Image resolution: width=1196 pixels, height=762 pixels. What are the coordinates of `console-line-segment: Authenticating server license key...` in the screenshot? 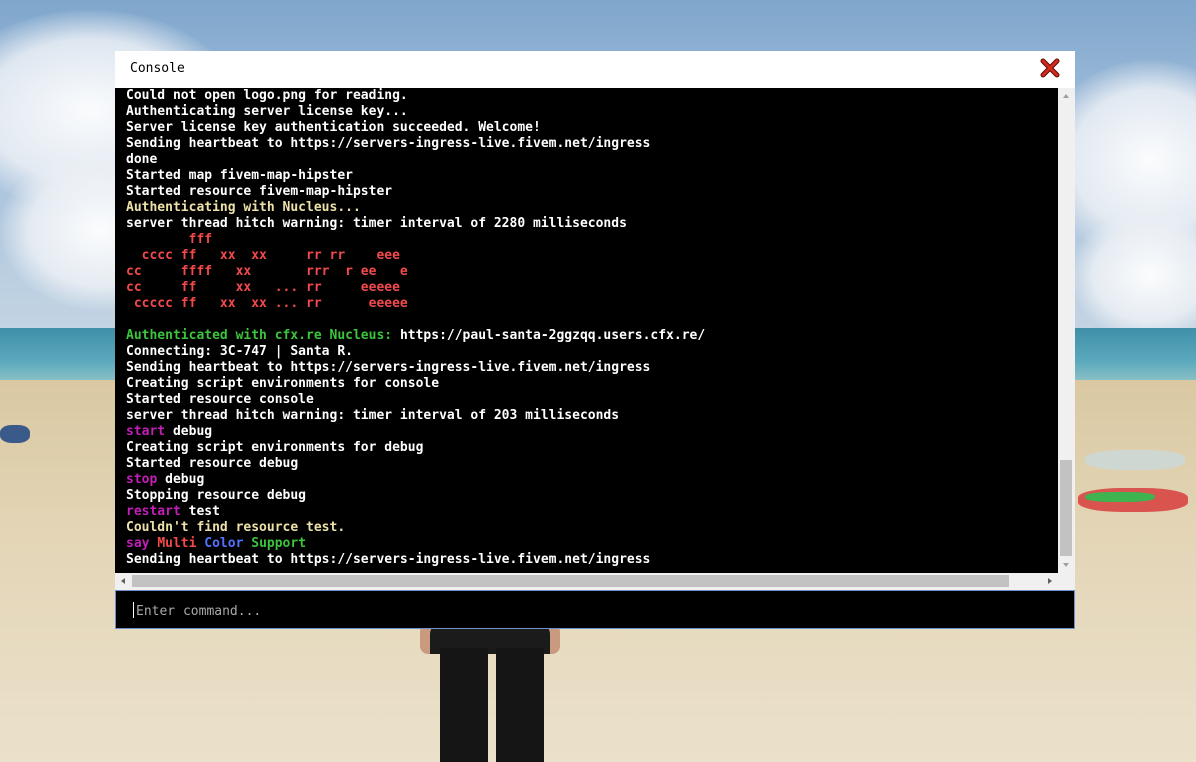 It's located at (267, 111).